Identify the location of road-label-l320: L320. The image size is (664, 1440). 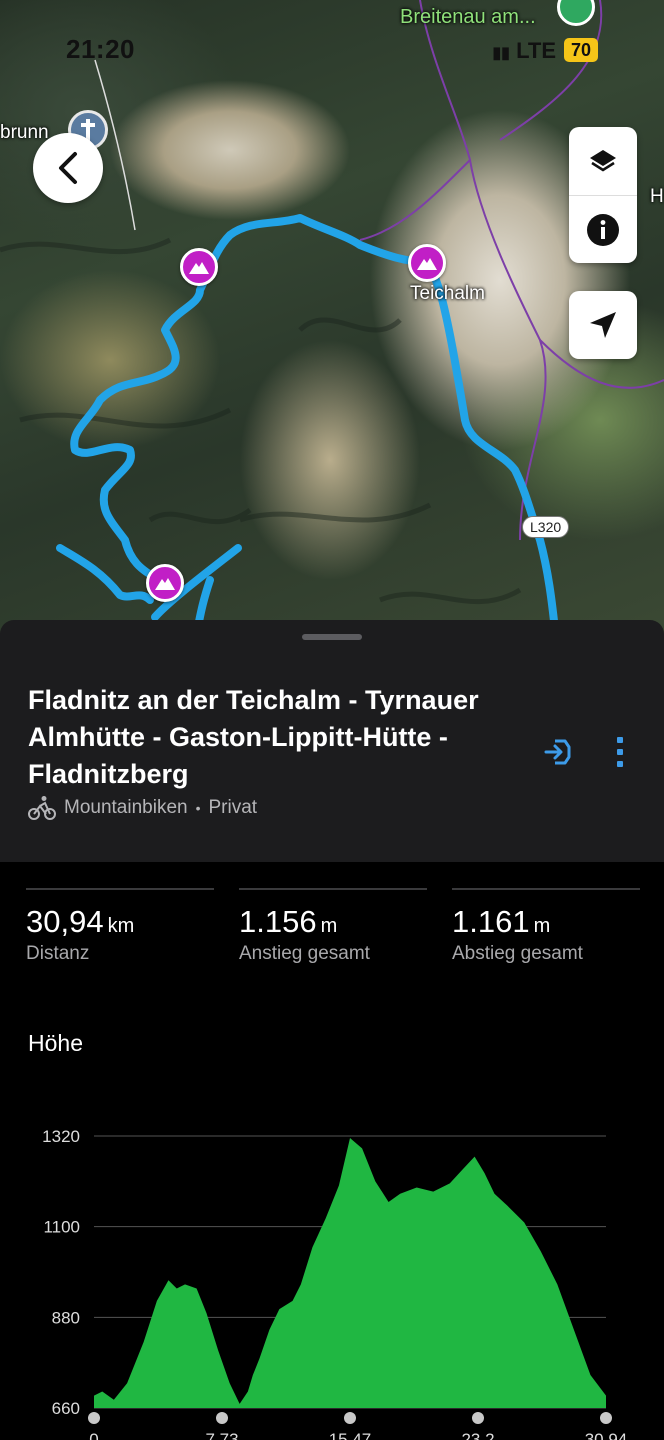
(546, 527).